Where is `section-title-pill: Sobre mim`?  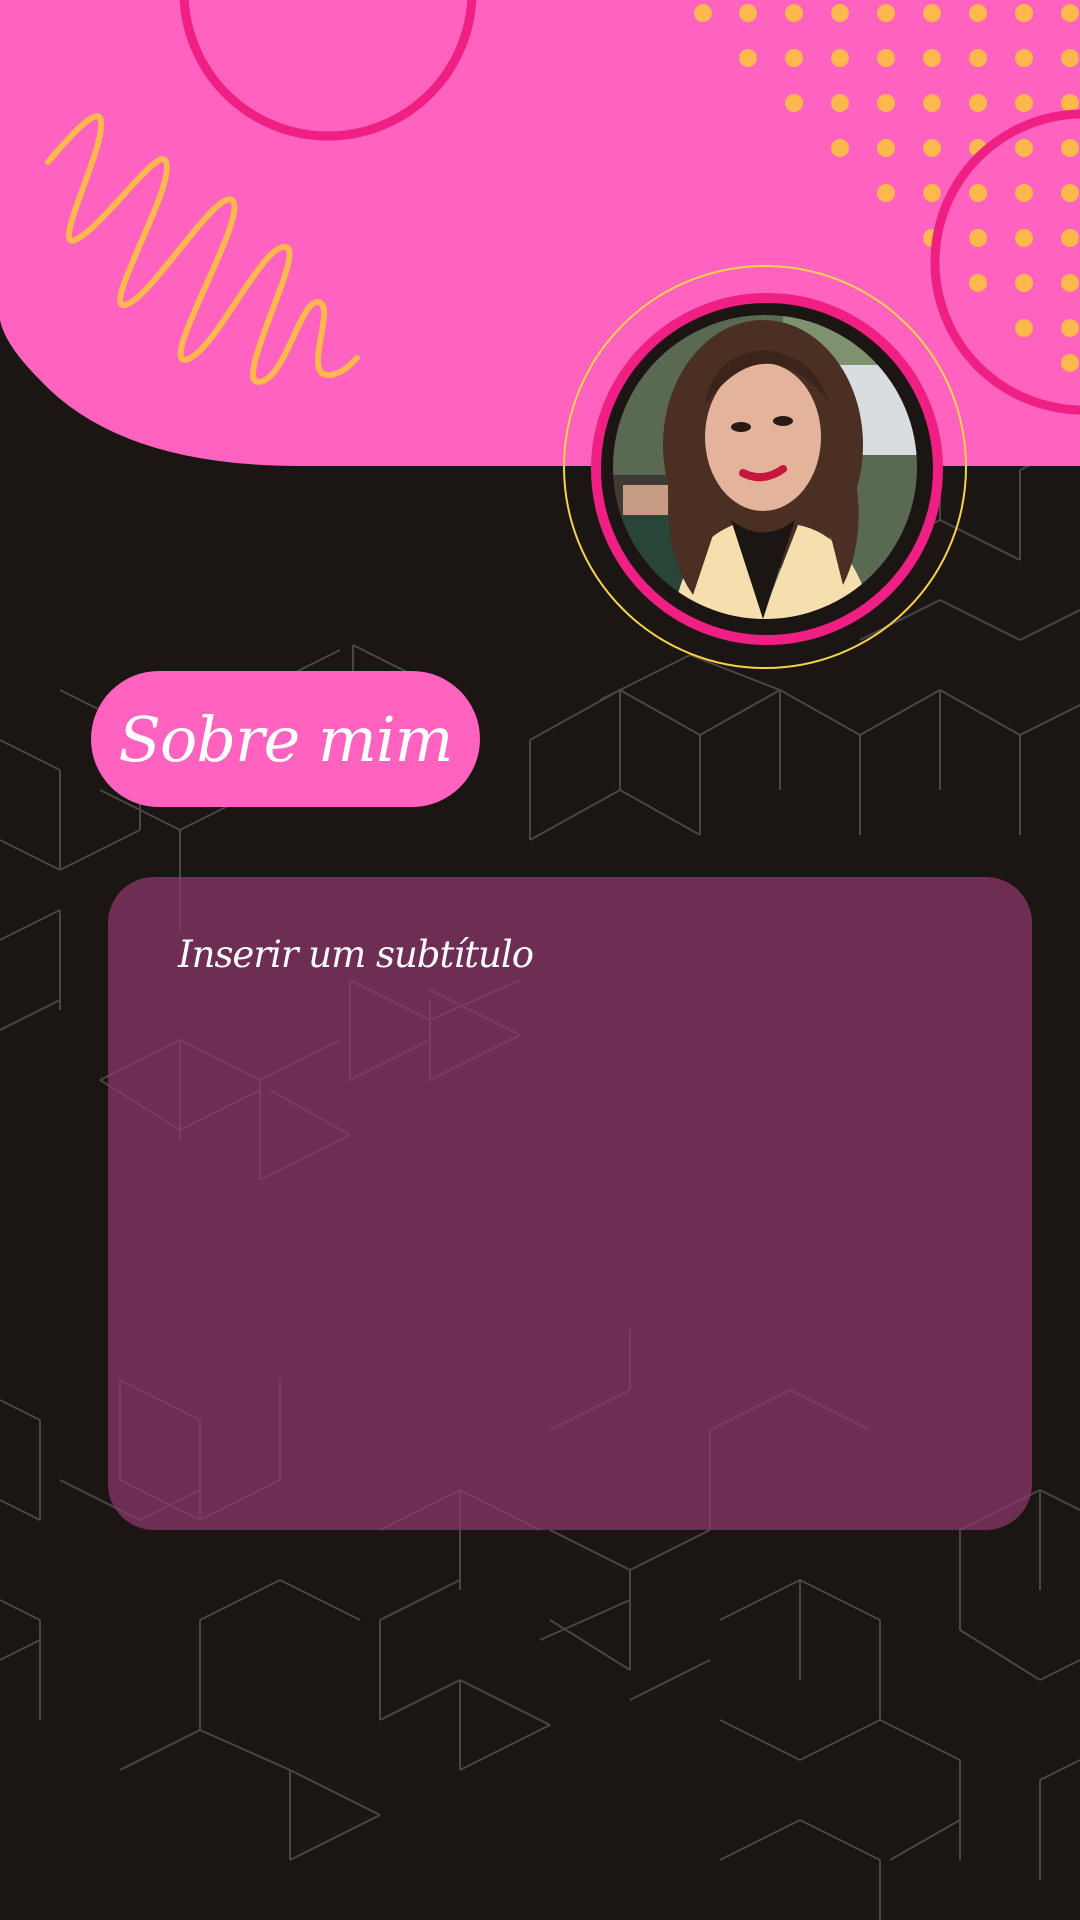 section-title-pill: Sobre mim is located at coordinates (285, 739).